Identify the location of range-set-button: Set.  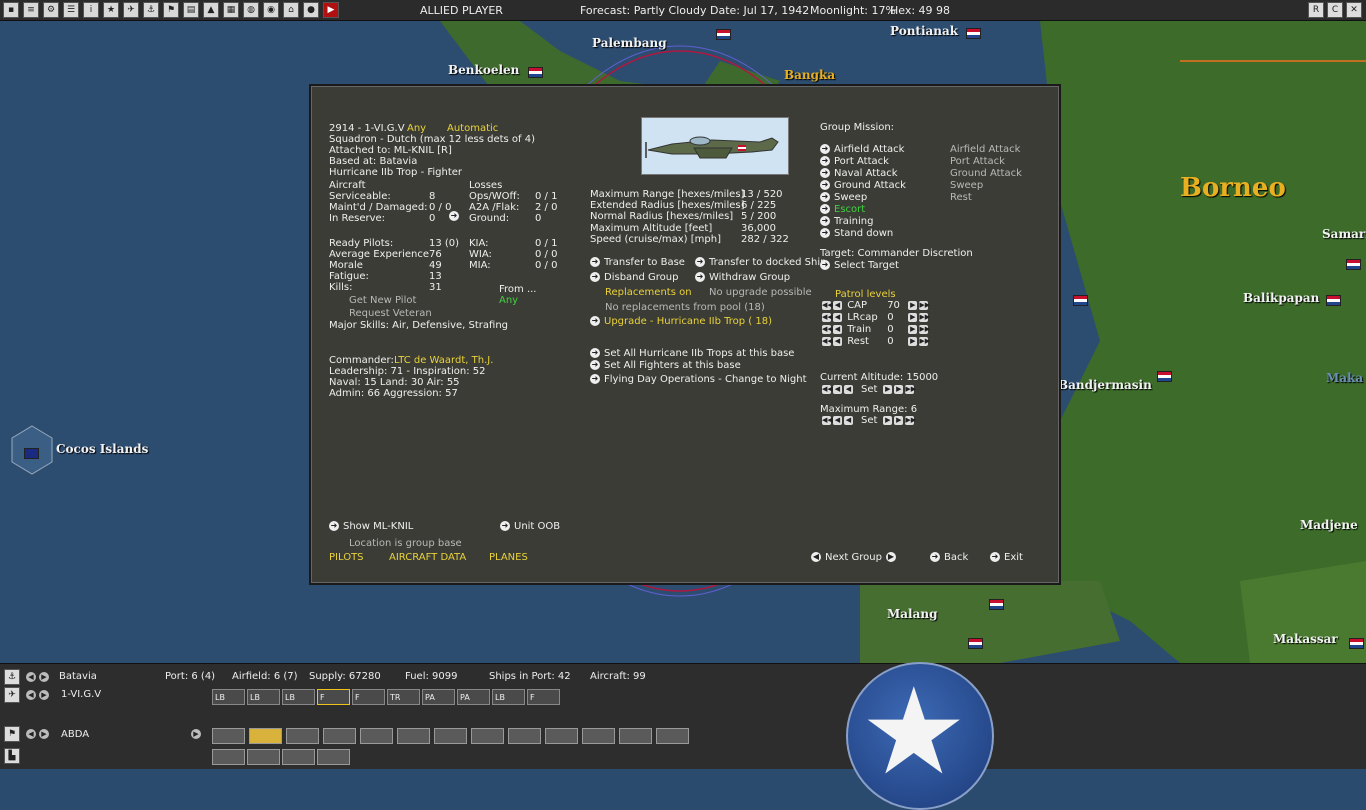
(869, 420).